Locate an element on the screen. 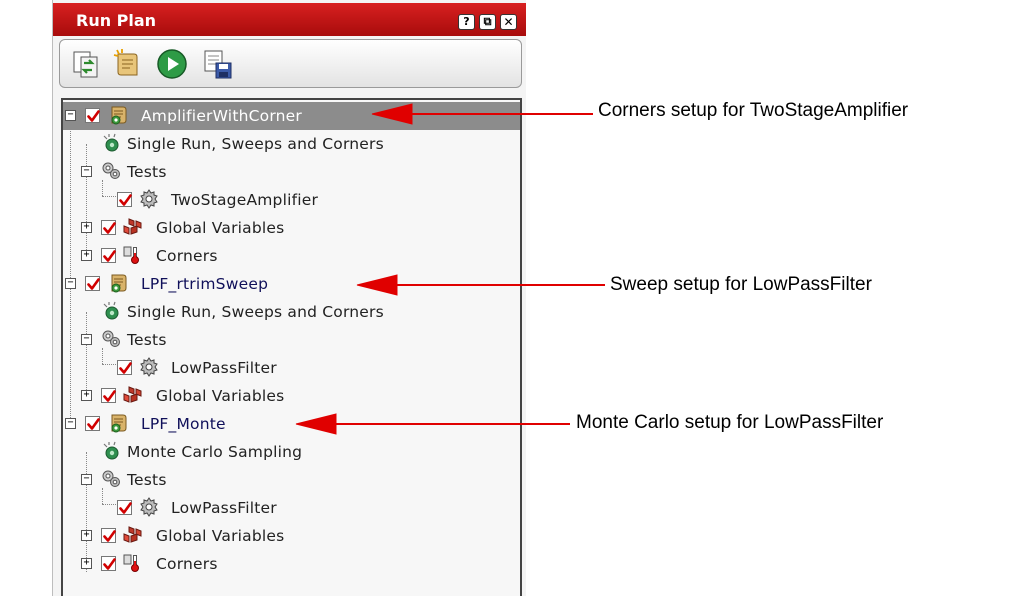 The image size is (1015, 596). annotation-sweep: Sweep setup for LowPassFilter is located at coordinates (741, 284).